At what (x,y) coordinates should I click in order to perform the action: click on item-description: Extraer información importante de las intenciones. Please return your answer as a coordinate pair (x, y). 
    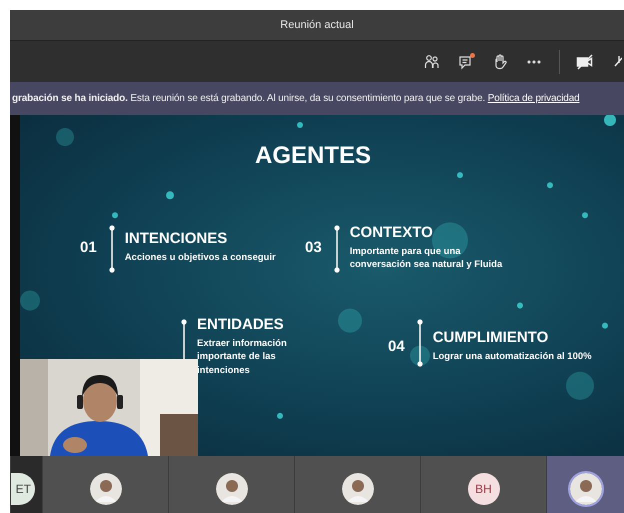
    Looking at the image, I should click on (242, 357).